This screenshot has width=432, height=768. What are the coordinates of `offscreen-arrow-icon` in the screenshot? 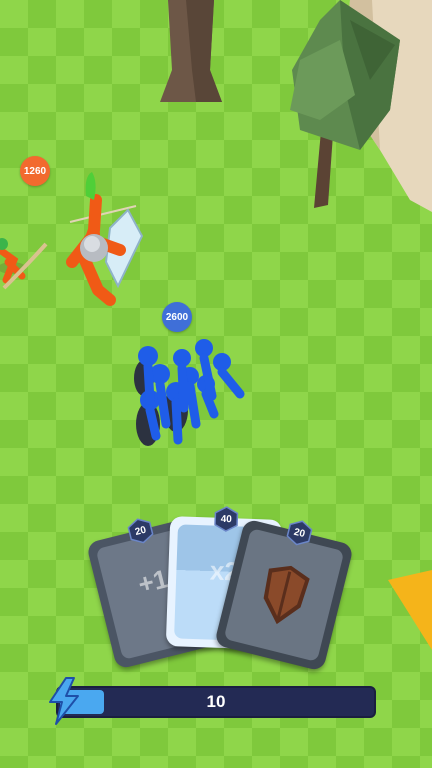 It's located at (410, 610).